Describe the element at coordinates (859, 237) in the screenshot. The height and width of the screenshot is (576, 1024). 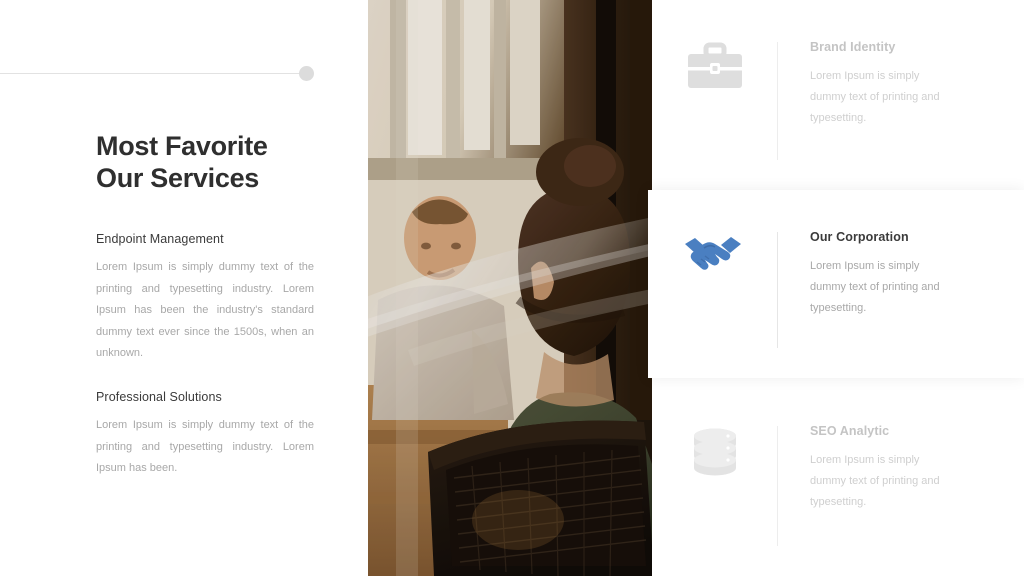
I see `service-title: Our Corporation` at that location.